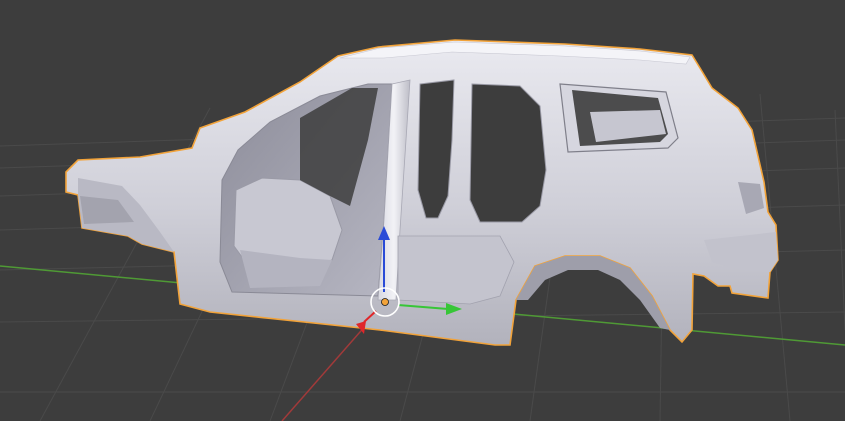 Image resolution: width=845 pixels, height=421 pixels. I want to click on cabin-floor, so click(456, 270).